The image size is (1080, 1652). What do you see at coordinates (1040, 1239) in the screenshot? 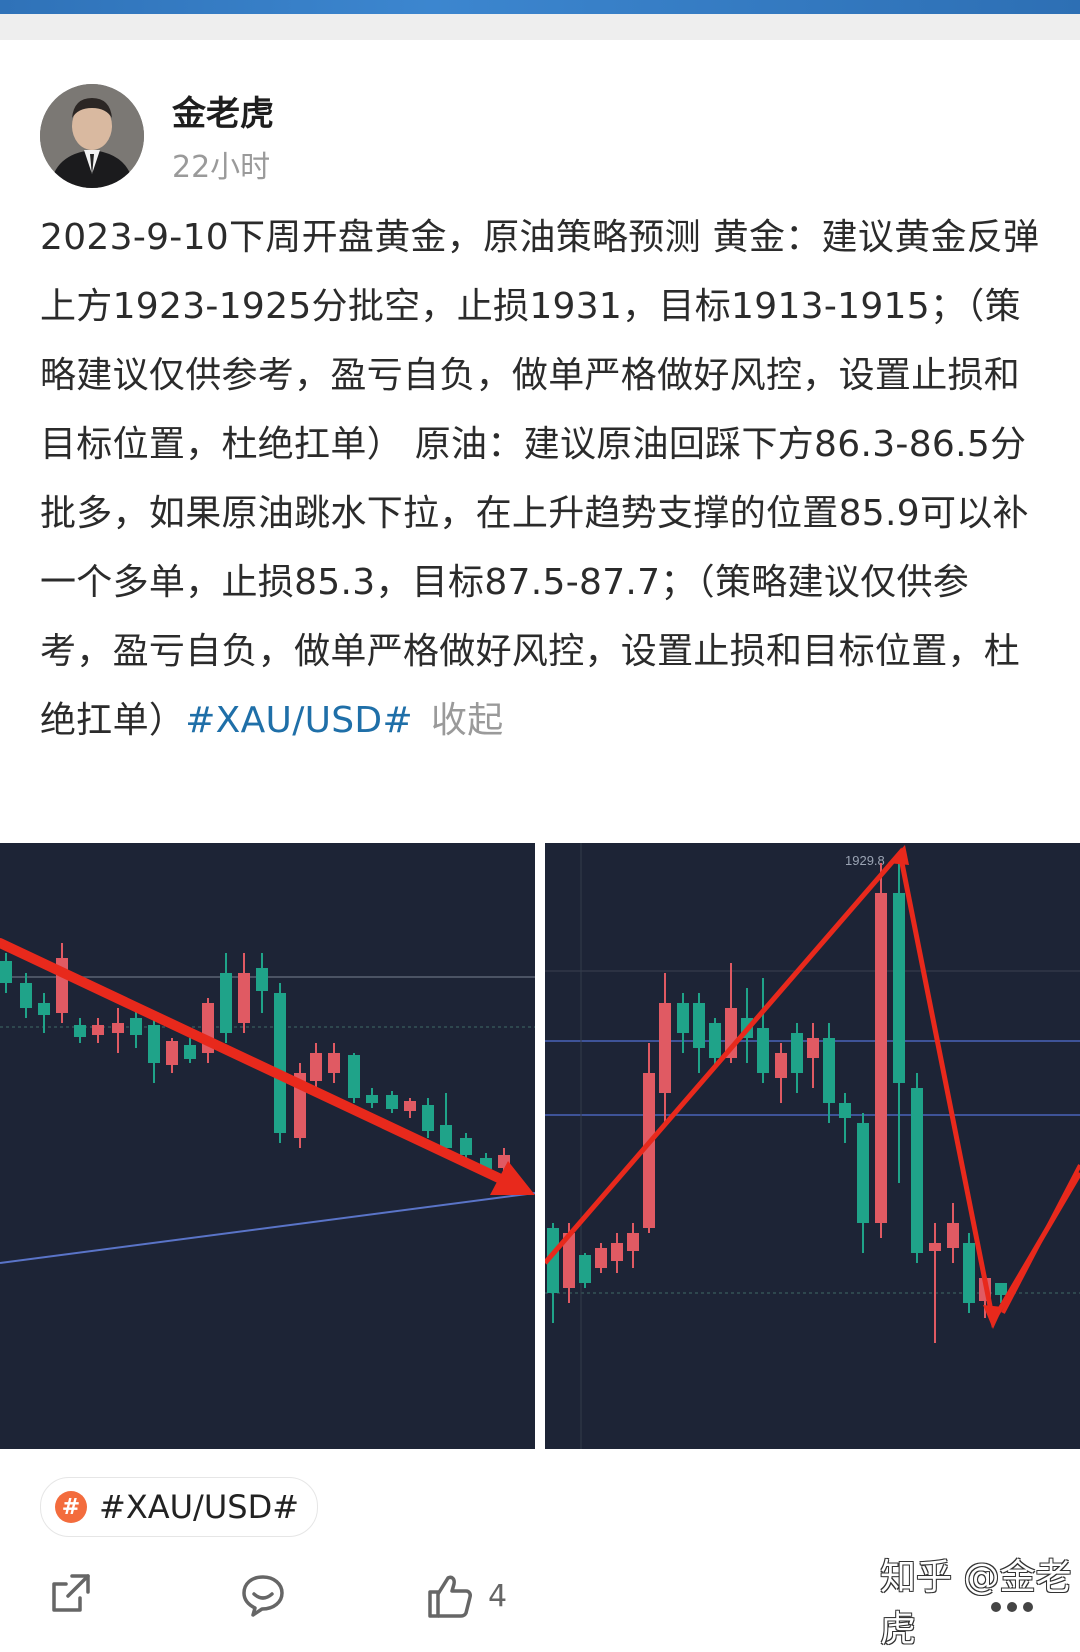
I see `zigzag-arrow-tail` at bounding box center [1040, 1239].